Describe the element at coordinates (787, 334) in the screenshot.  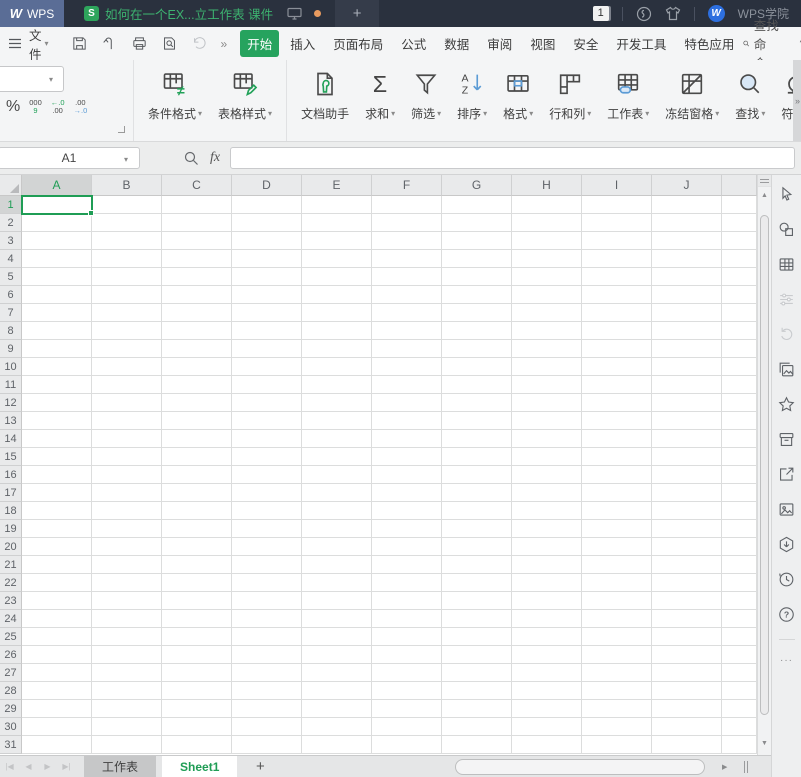
I see `refresh-arrow-icon` at that location.